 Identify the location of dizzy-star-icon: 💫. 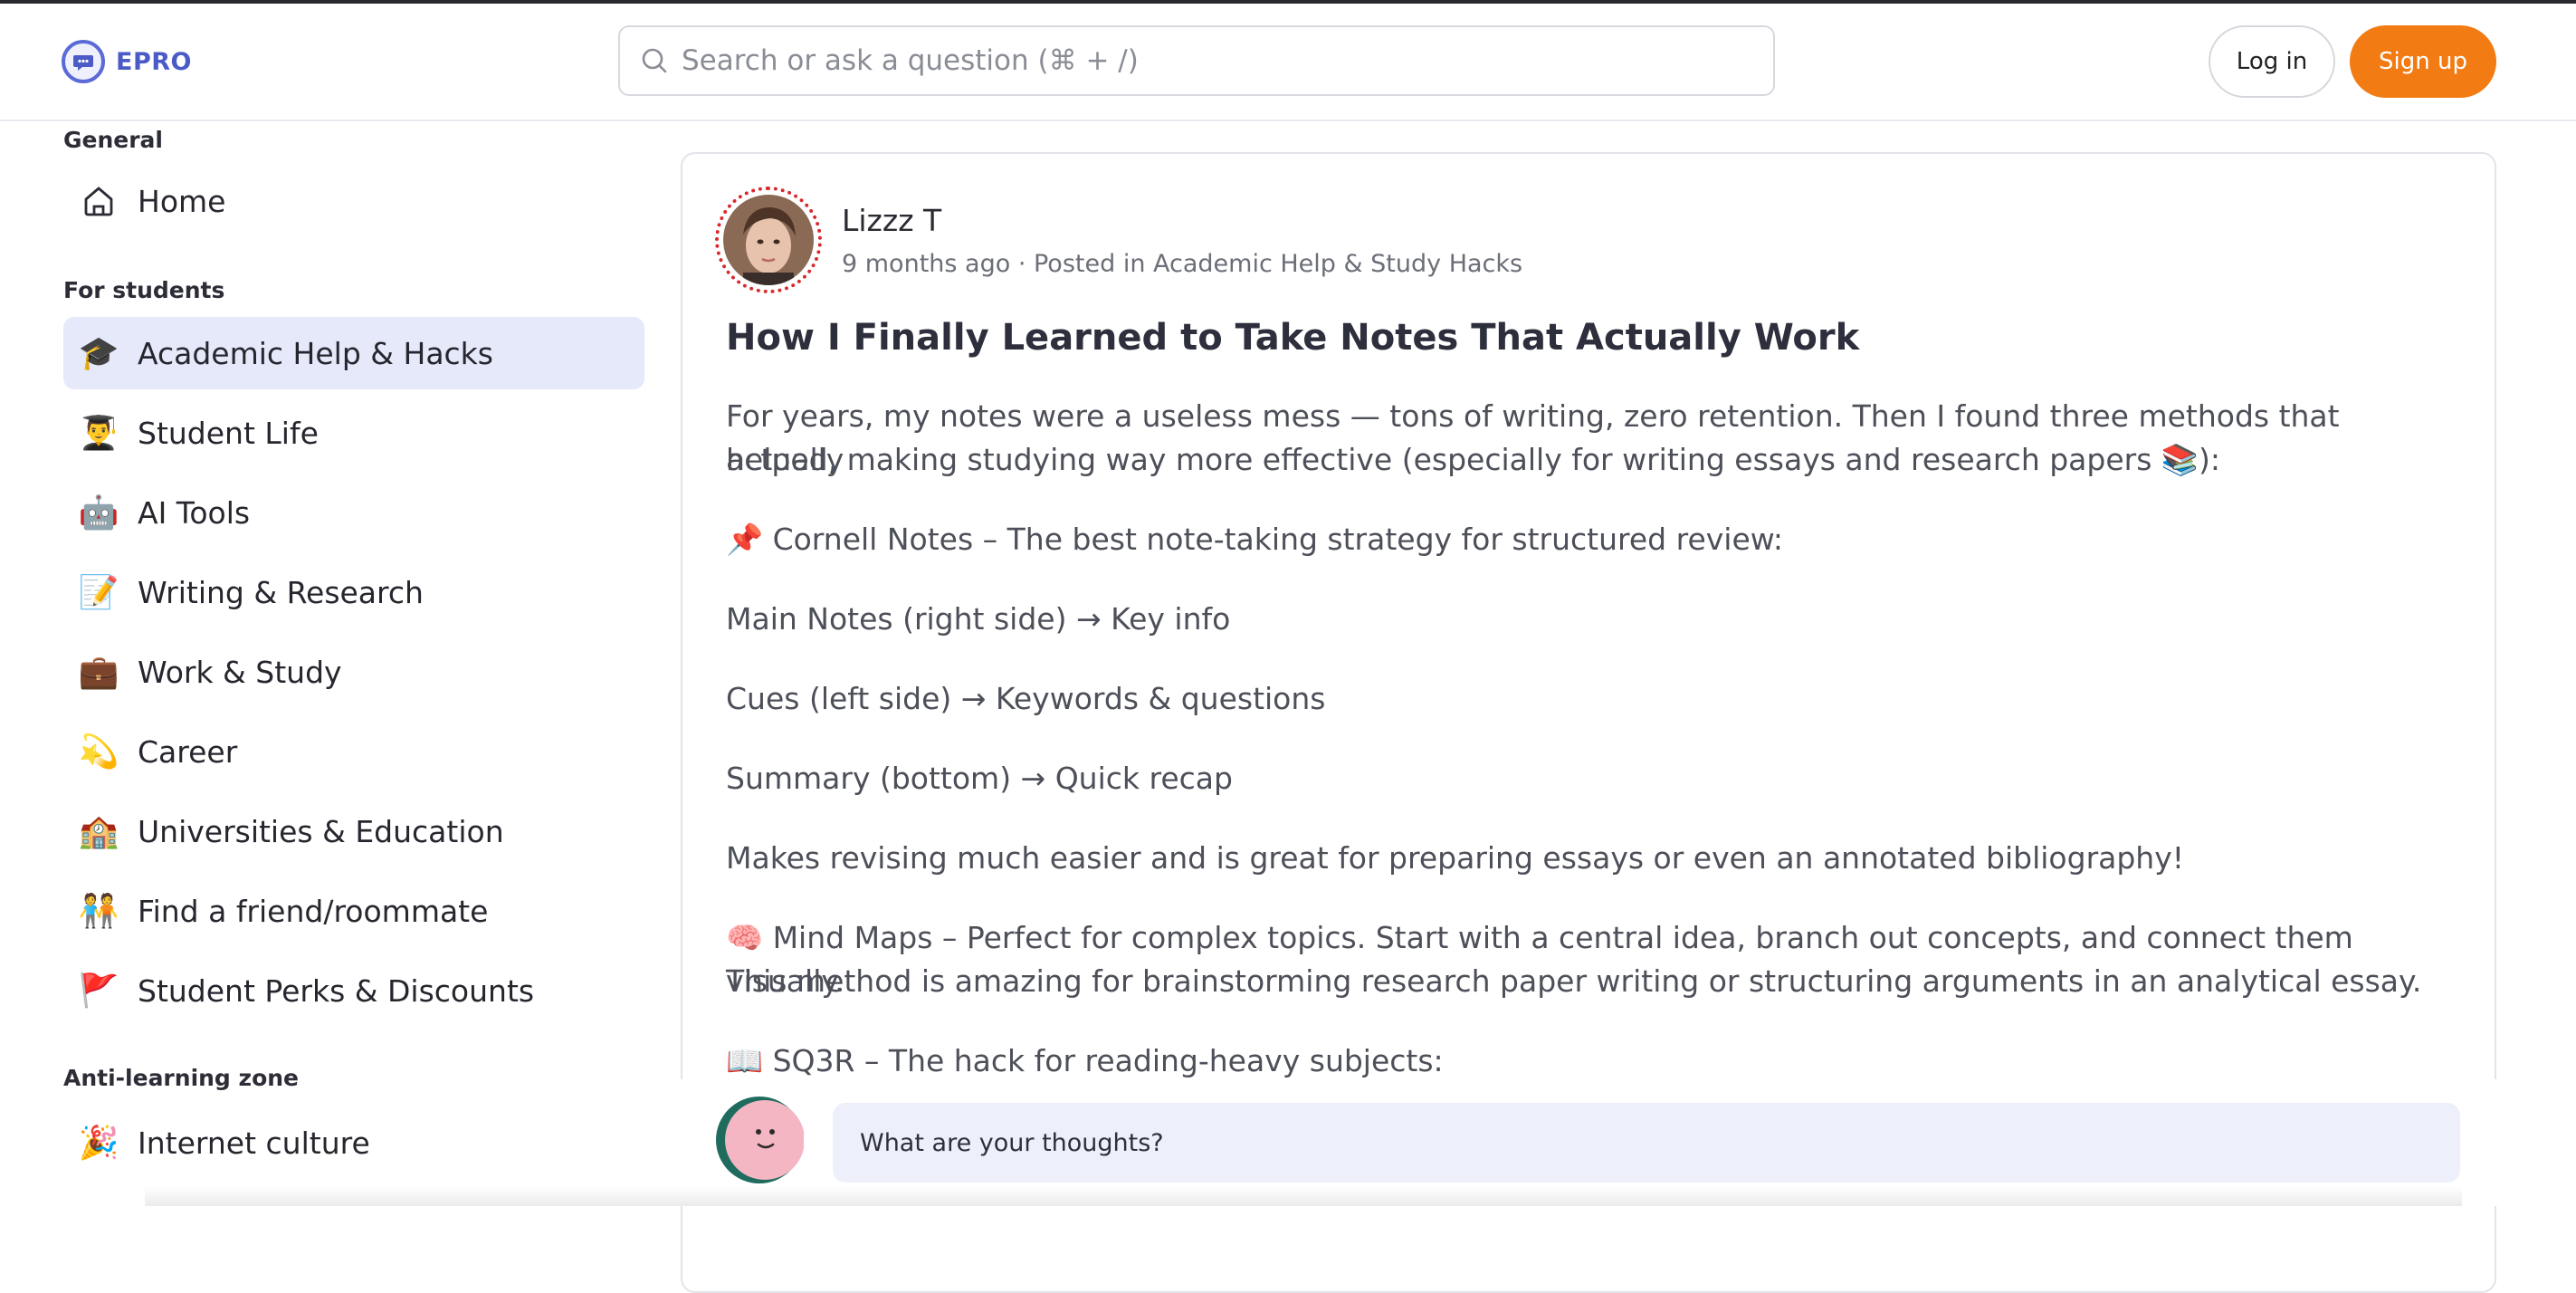
(98, 752).